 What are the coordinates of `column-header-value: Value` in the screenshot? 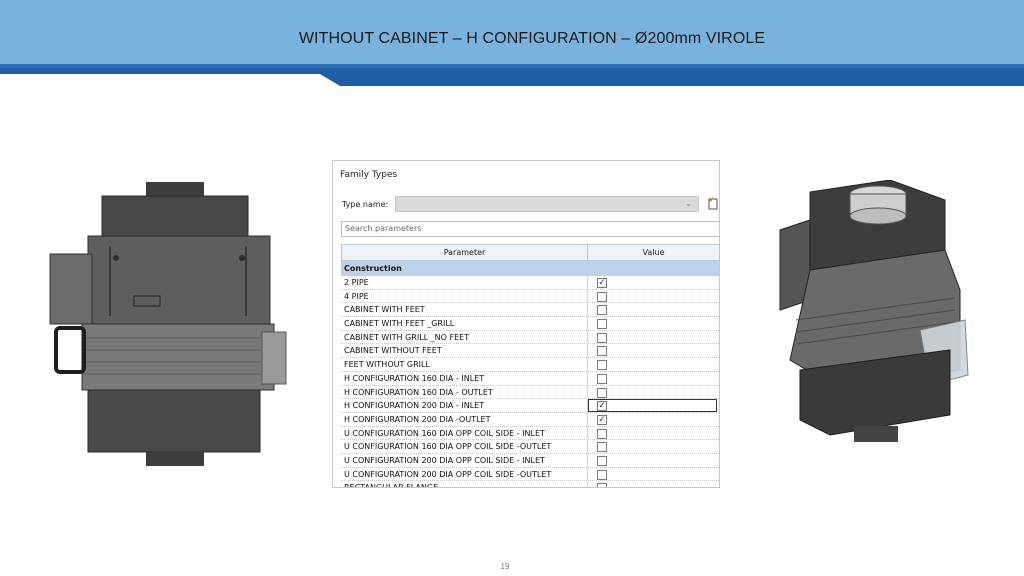 It's located at (653, 252).